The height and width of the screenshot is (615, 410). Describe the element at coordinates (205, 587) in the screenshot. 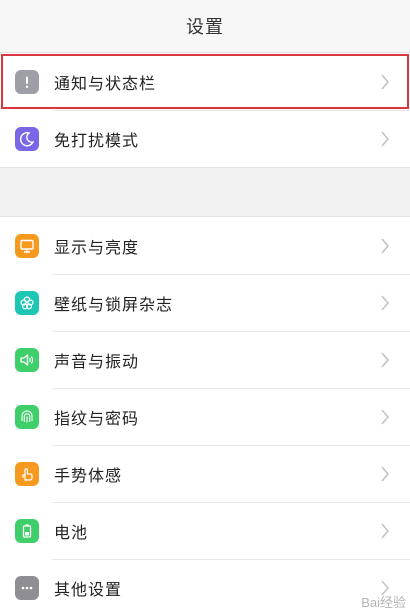

I see `other-settings-item: 其他设置` at that location.